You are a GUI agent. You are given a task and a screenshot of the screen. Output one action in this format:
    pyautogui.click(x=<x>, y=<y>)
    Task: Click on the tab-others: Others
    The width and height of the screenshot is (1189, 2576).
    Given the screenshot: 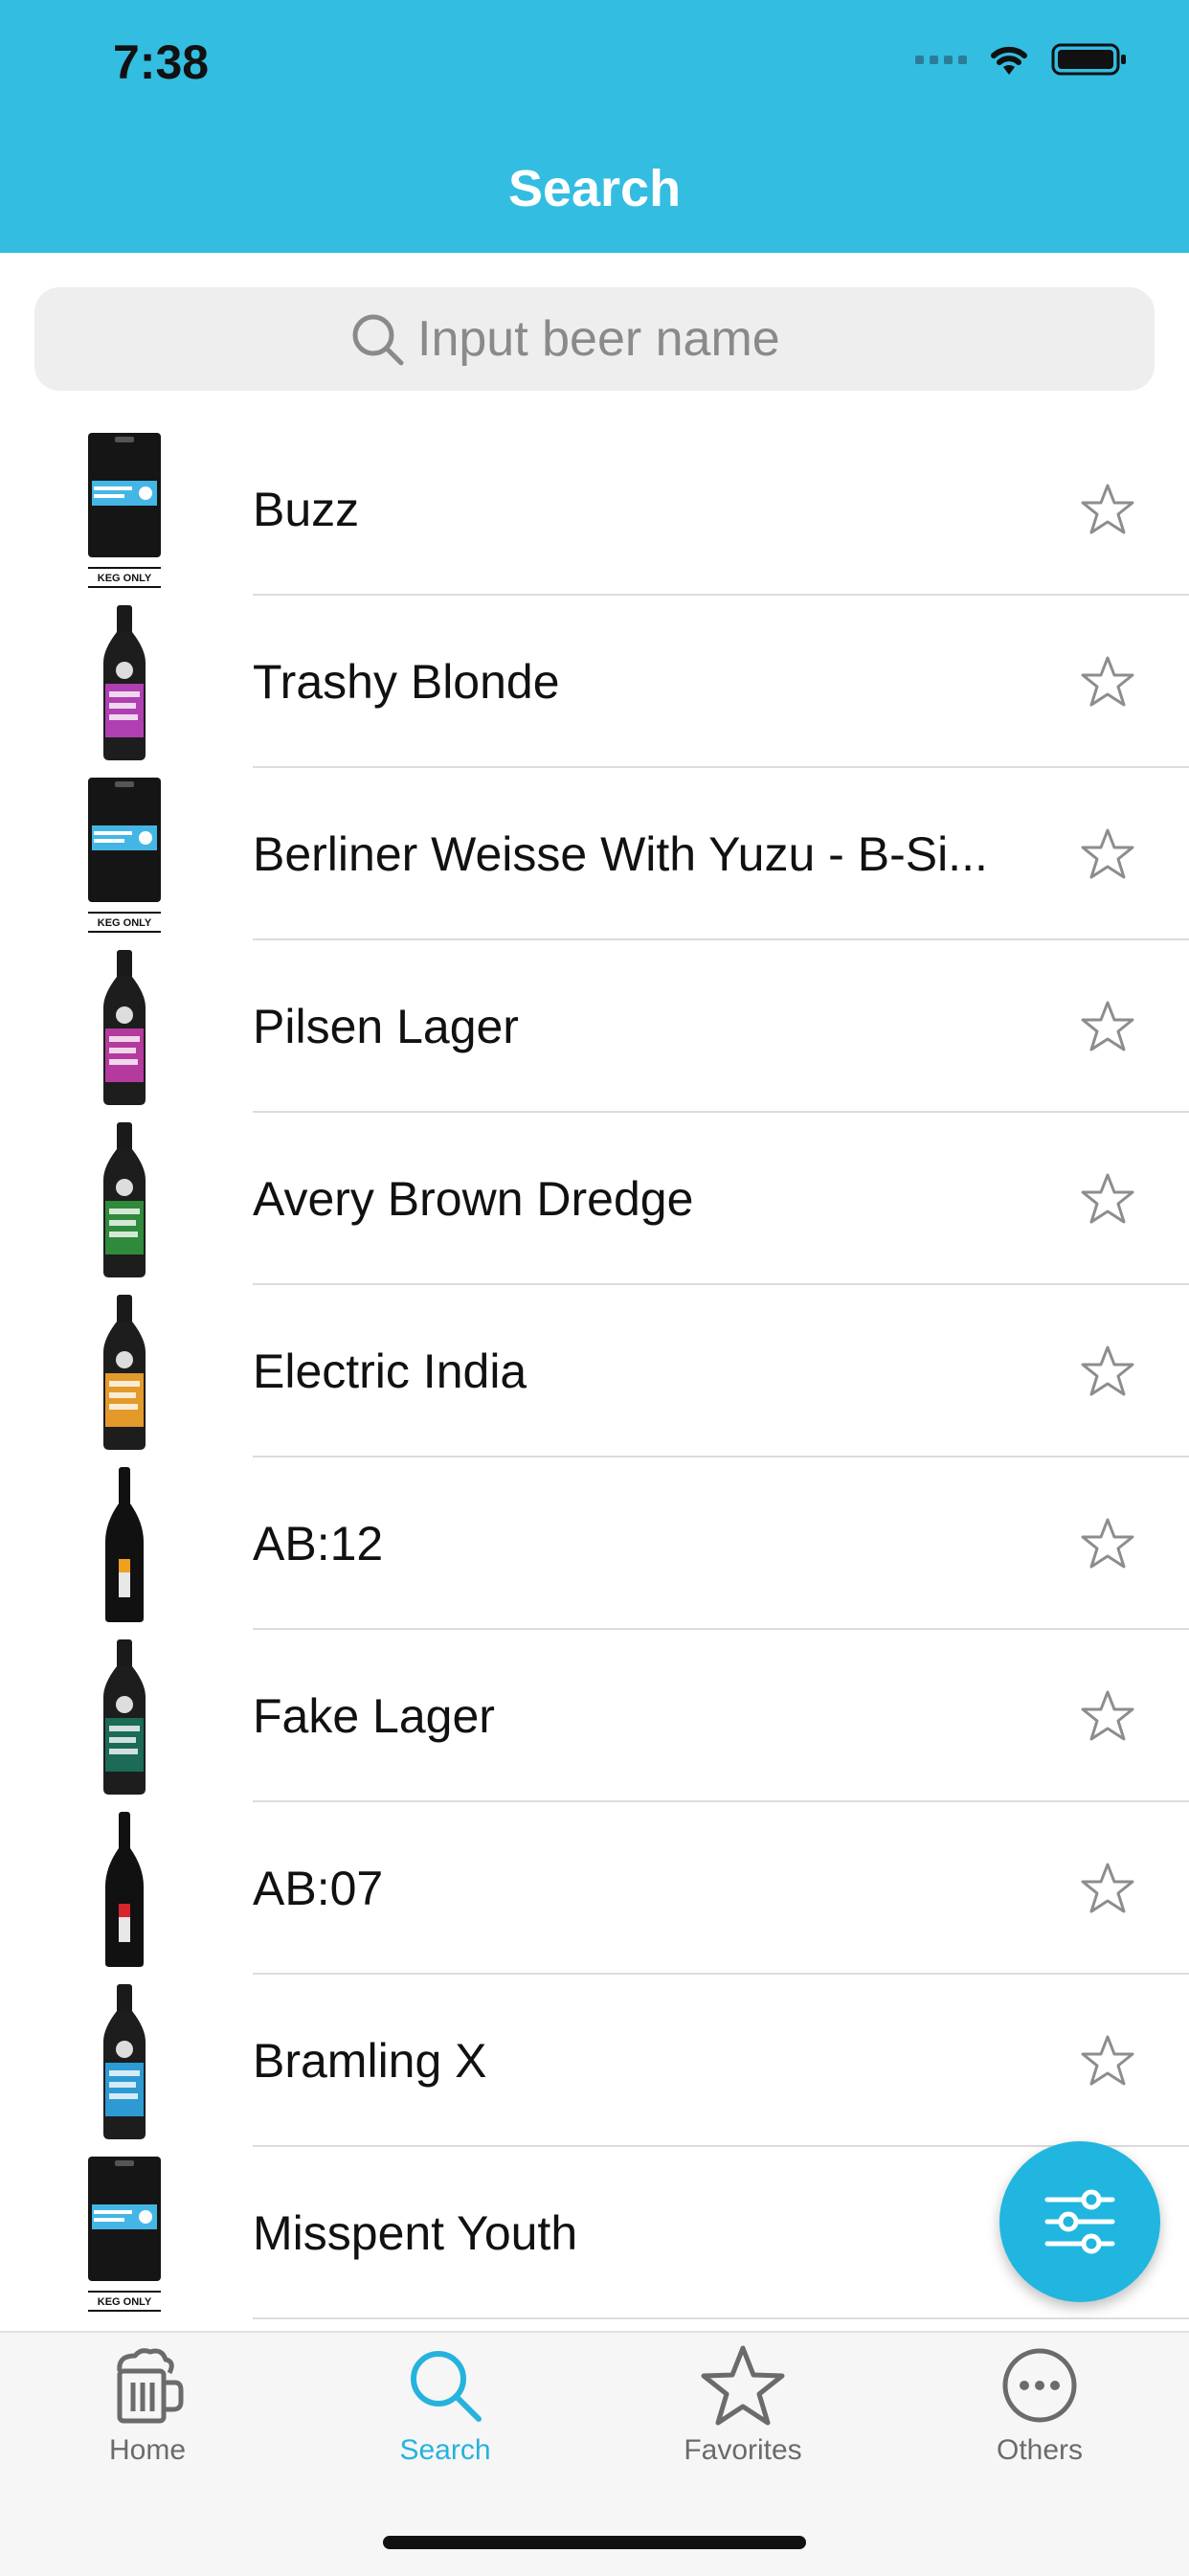 What is the action you would take?
    pyautogui.click(x=1040, y=2404)
    